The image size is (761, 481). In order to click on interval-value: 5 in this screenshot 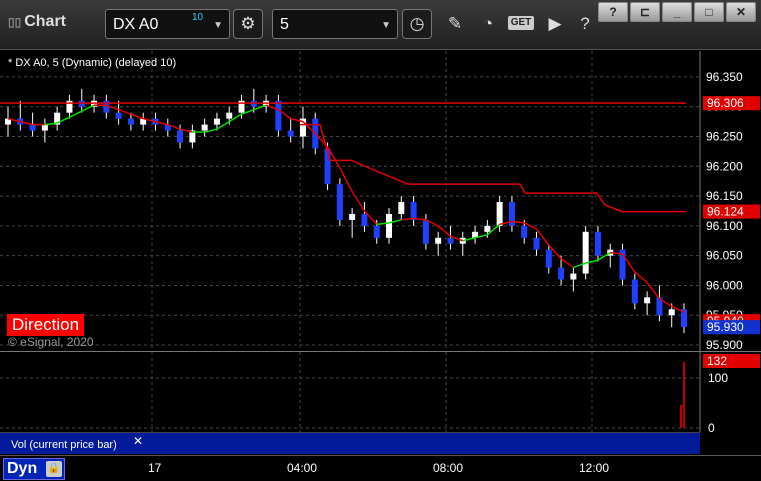, I will do `click(284, 24)`.